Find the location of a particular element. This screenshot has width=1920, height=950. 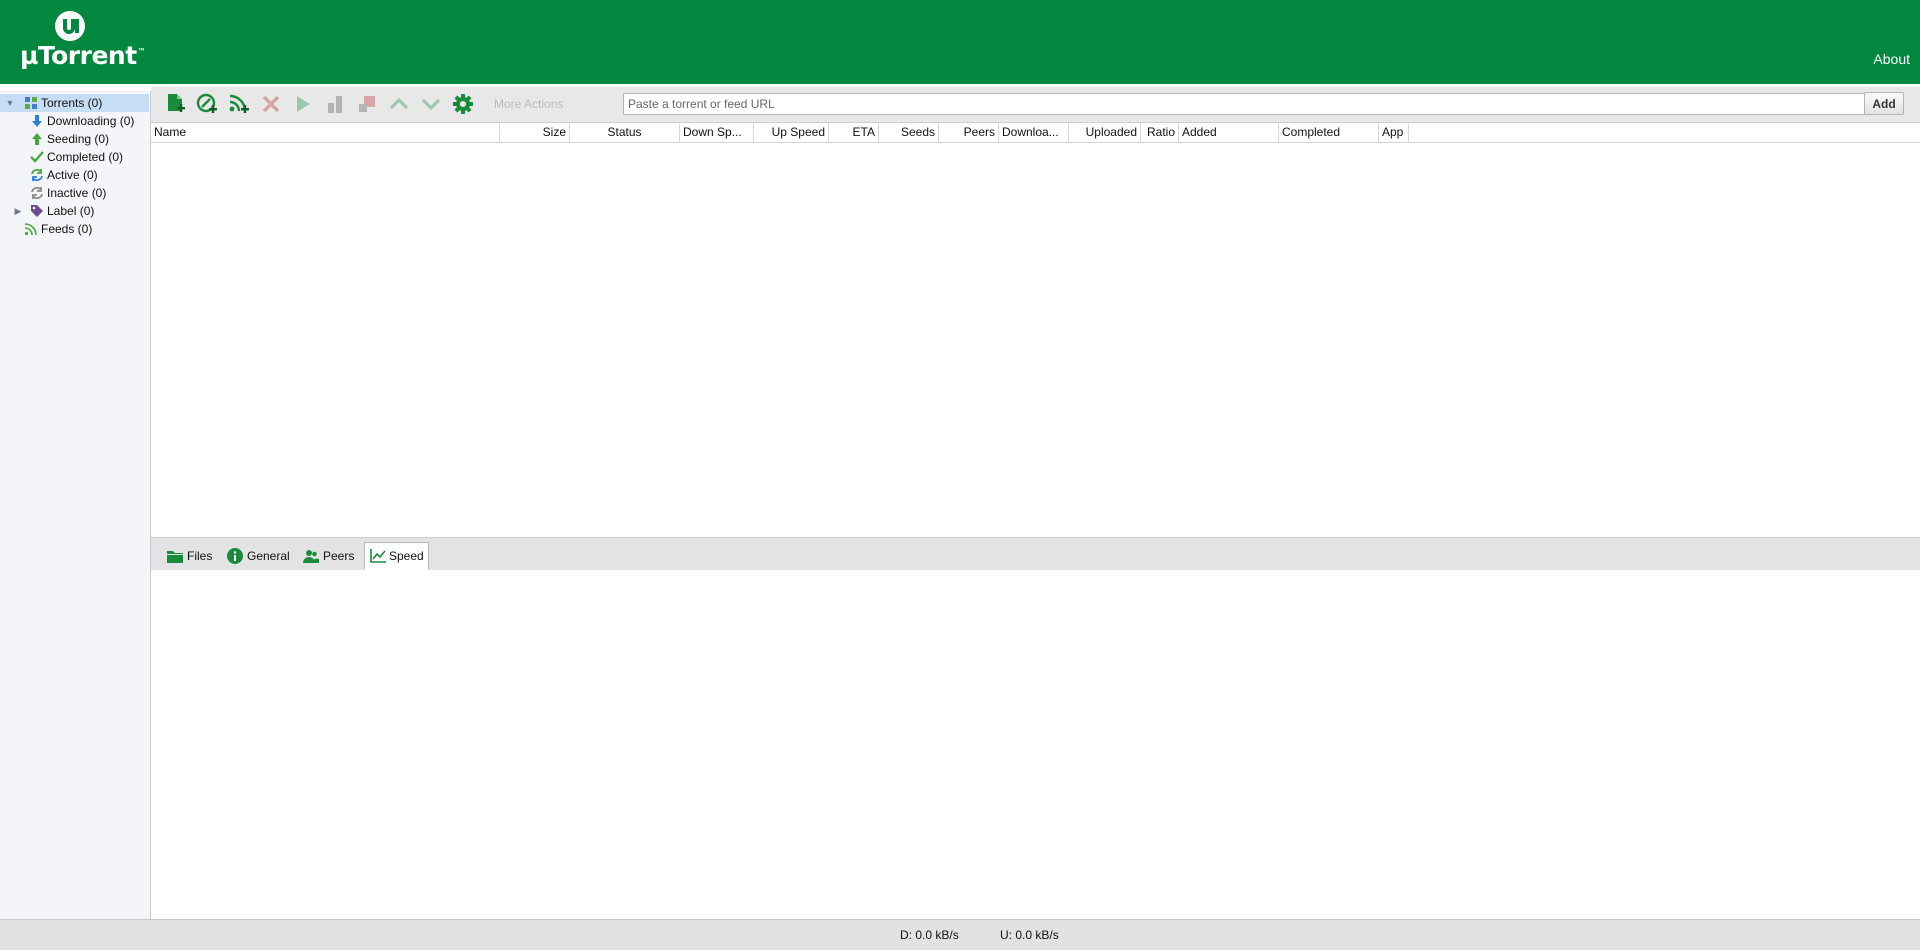

column-header-eta: ETA is located at coordinates (854, 132).